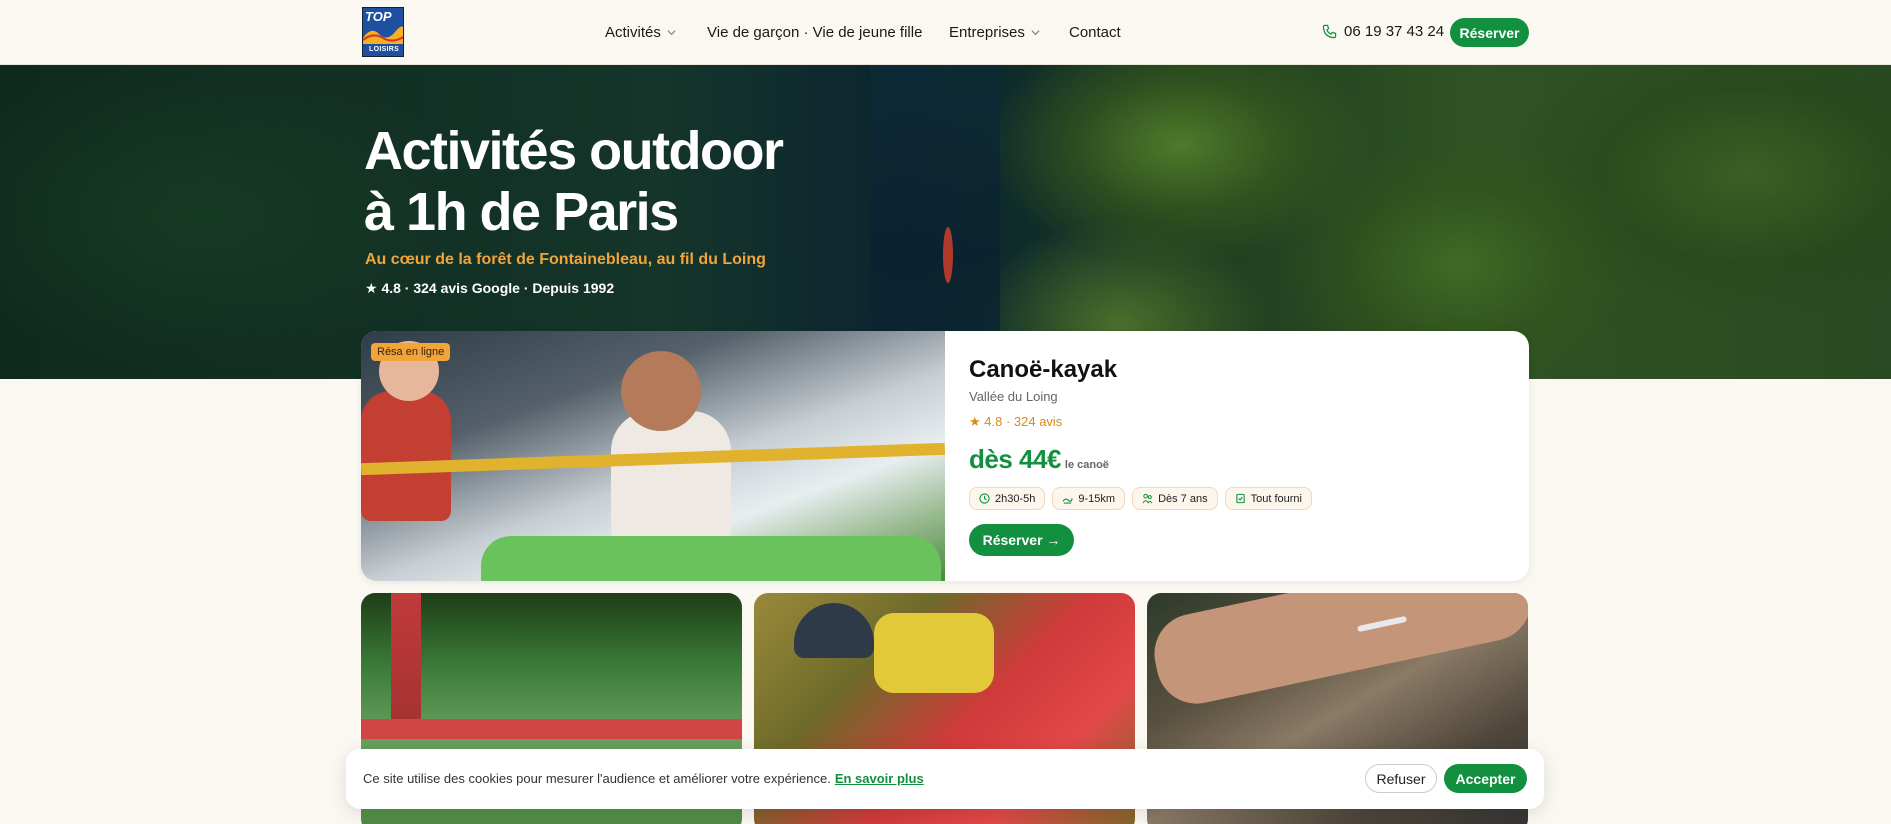  What do you see at coordinates (1183, 498) in the screenshot?
I see `tag-label: Dès 7 ans` at bounding box center [1183, 498].